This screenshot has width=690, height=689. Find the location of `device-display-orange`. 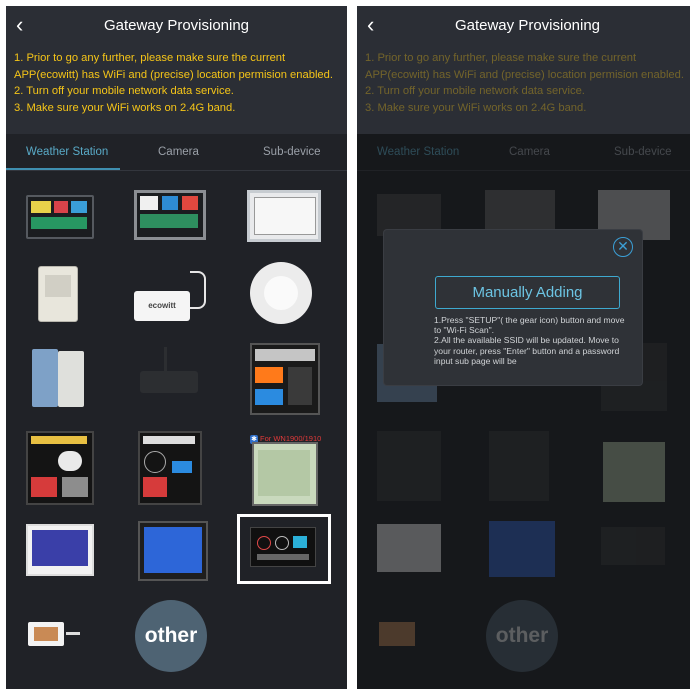

device-display-orange is located at coordinates (285, 379).